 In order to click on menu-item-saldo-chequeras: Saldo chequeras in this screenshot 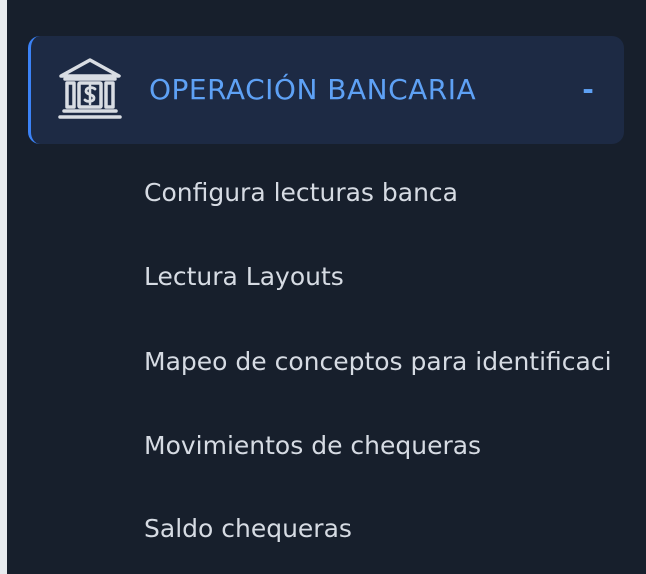, I will do `click(395, 529)`.